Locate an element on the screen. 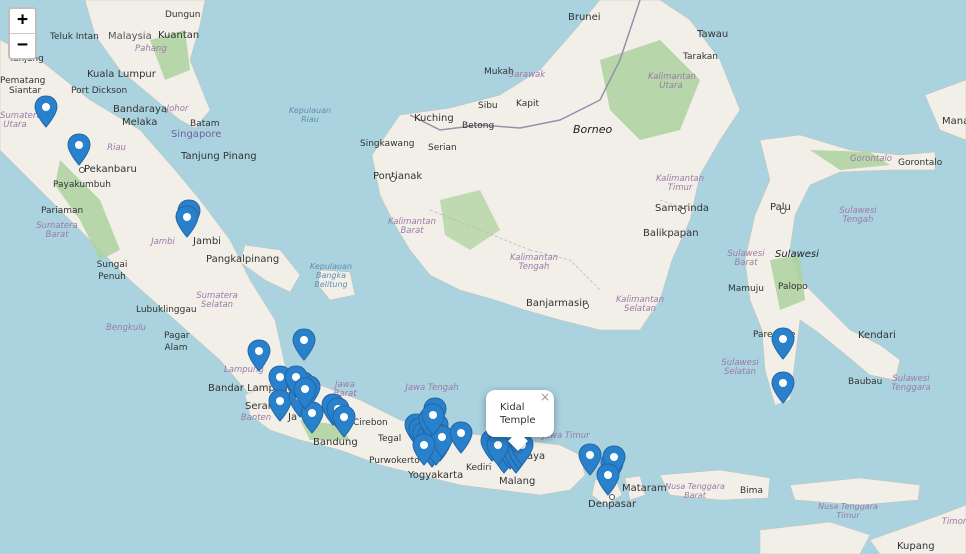 The height and width of the screenshot is (554, 966). label-singkawang: Singkawang is located at coordinates (387, 144).